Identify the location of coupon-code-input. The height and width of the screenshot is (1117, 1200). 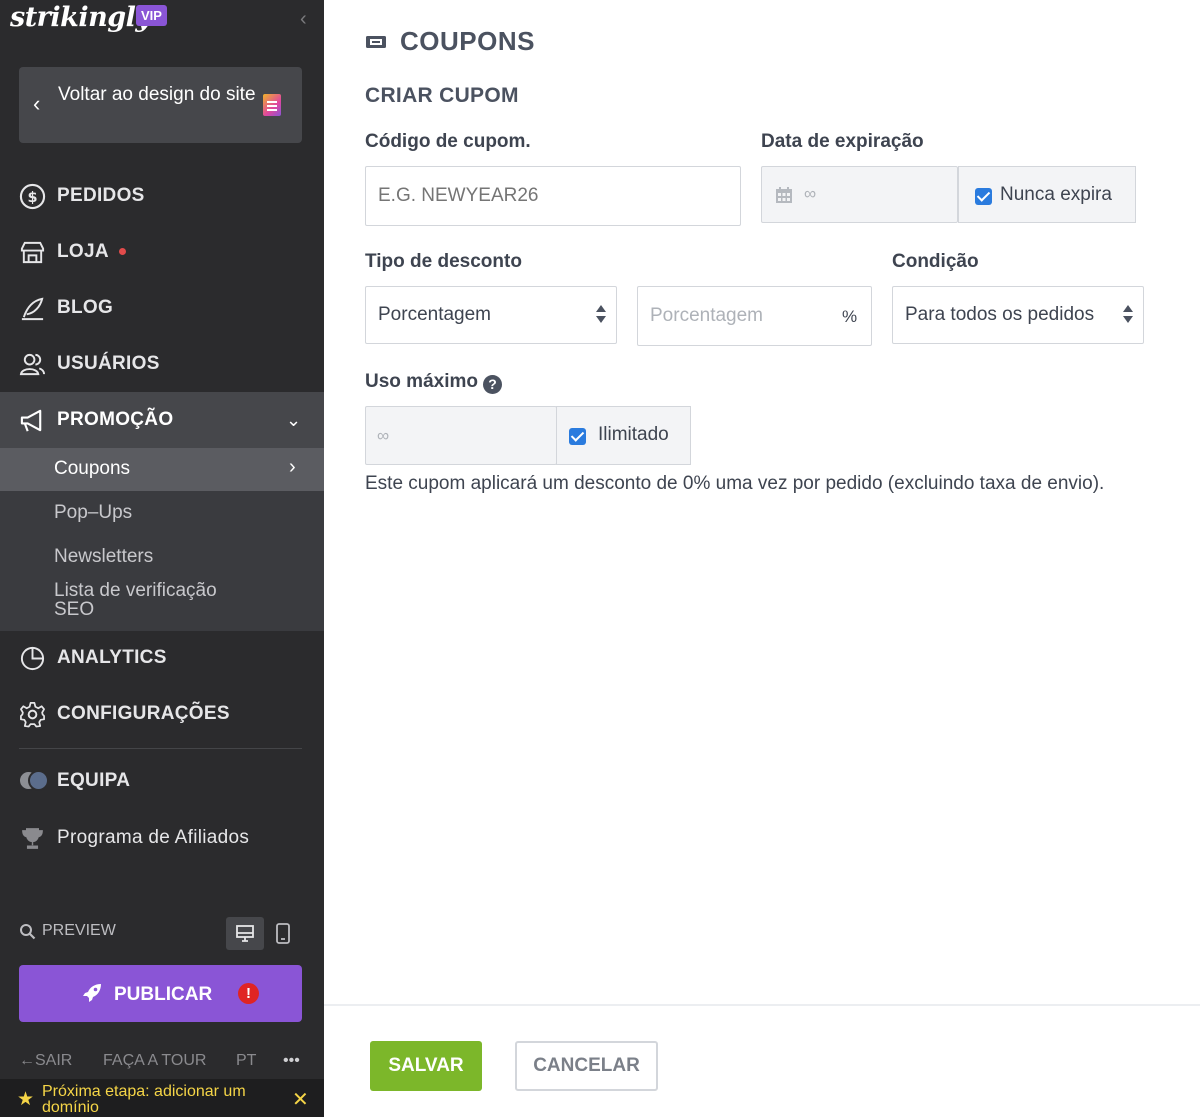
(553, 196).